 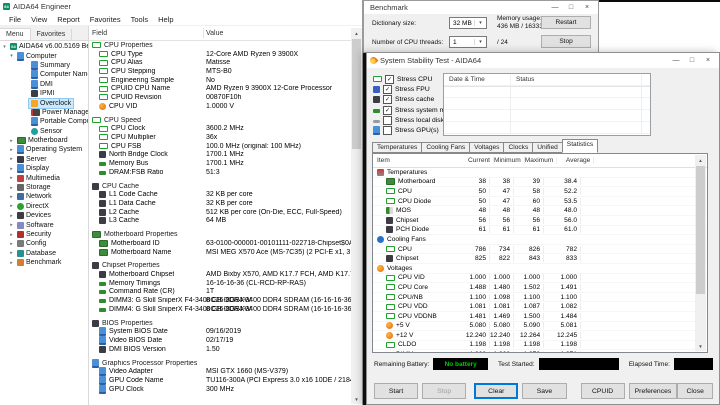 What do you see at coordinates (44, 150) in the screenshot?
I see `tree-item: ▸ Operating System` at bounding box center [44, 150].